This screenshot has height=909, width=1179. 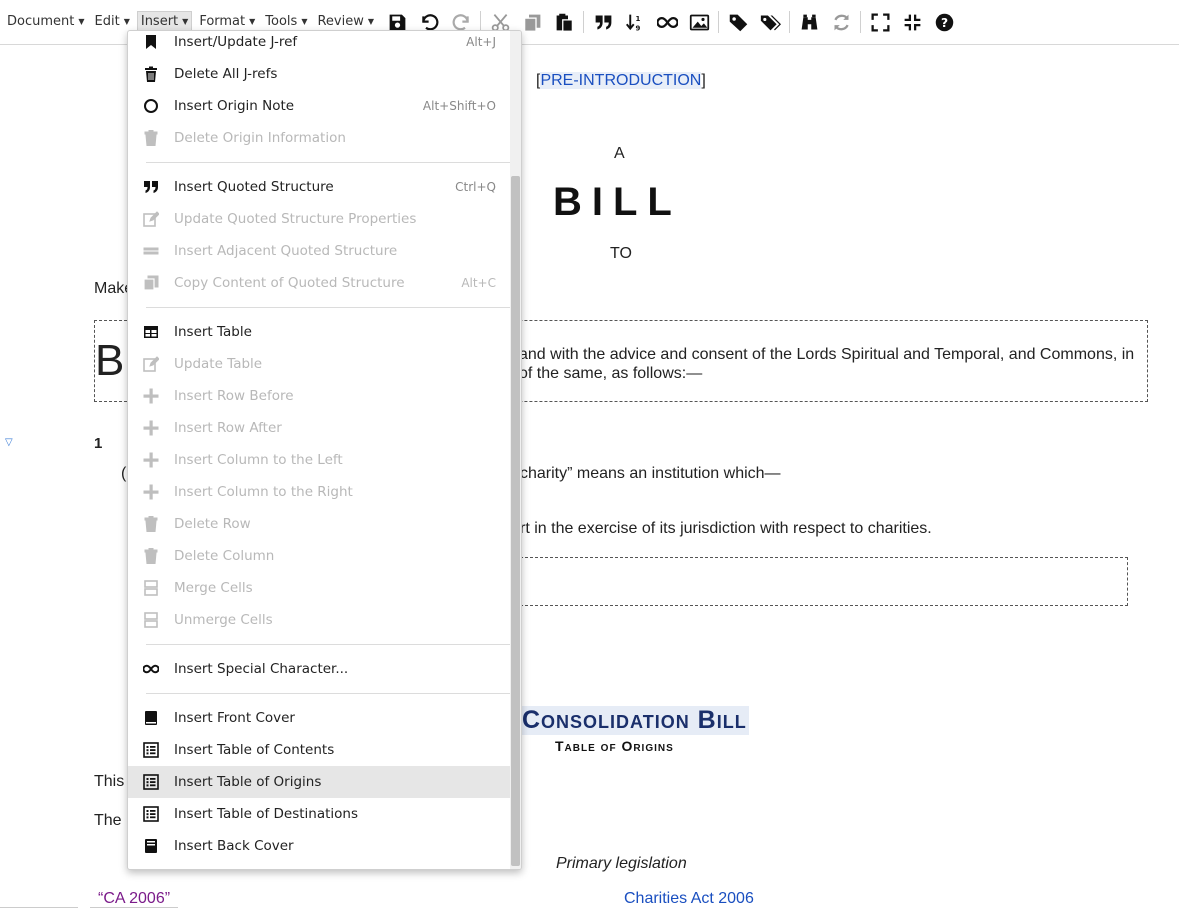 What do you see at coordinates (260, 138) in the screenshot?
I see `menu-item-label: Delete Origin Information` at bounding box center [260, 138].